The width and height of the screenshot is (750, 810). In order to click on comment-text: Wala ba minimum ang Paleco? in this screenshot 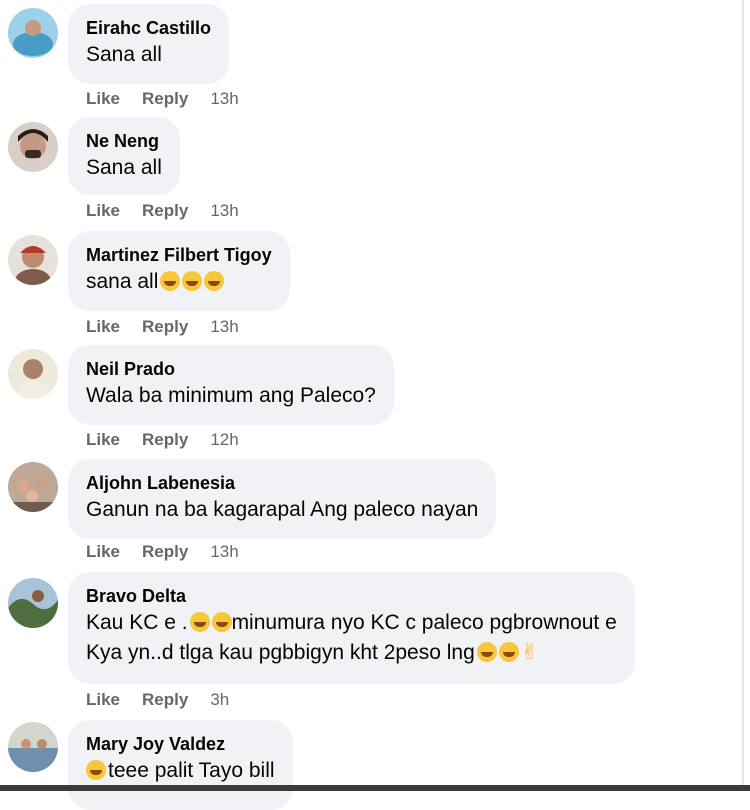, I will do `click(231, 395)`.